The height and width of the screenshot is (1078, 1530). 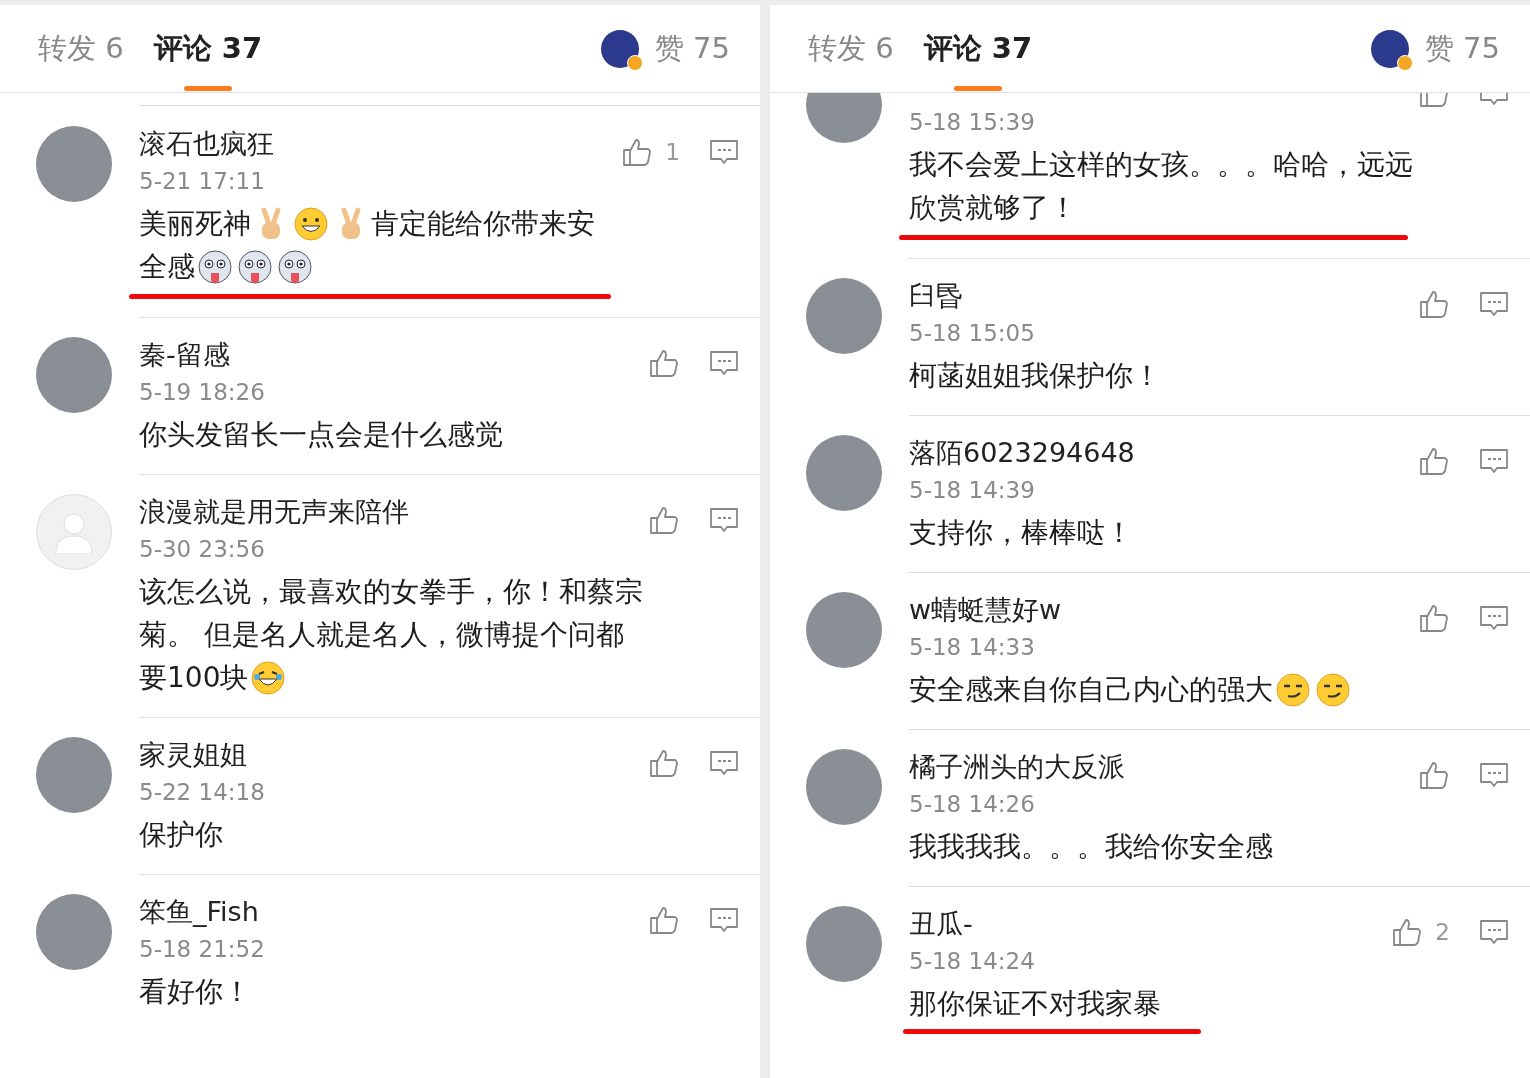 I want to click on username: 丑瓜-, so click(x=941, y=923).